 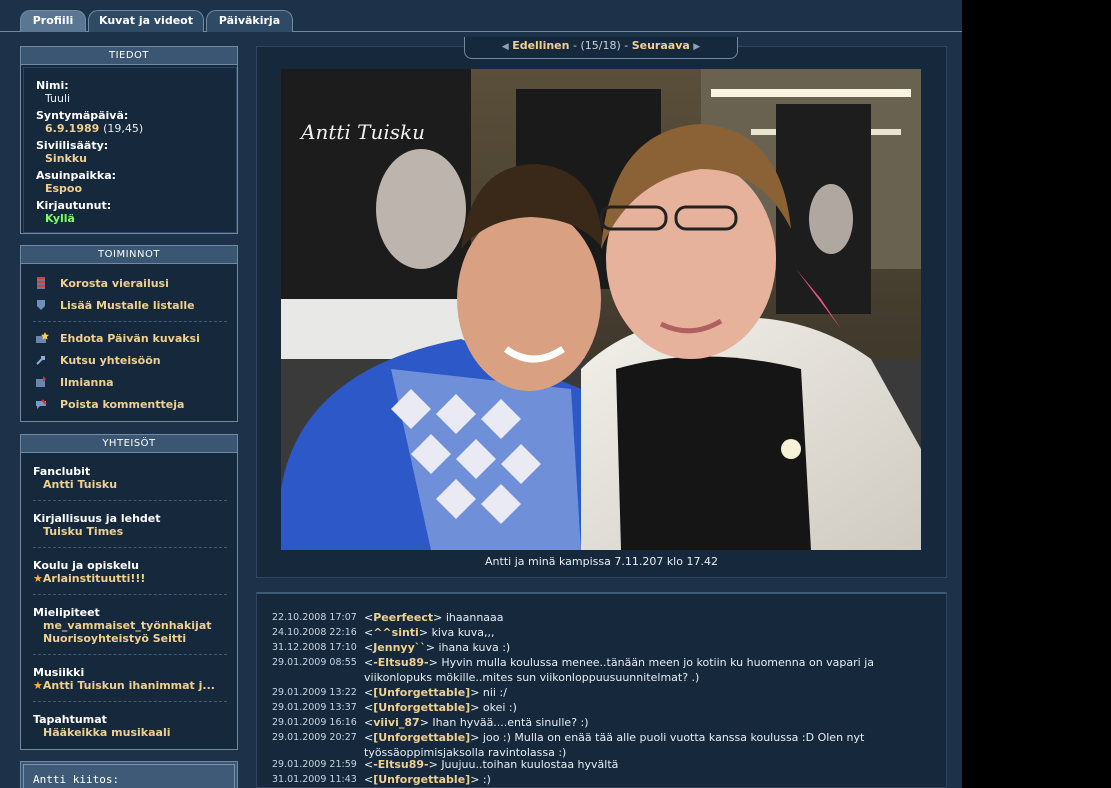 I want to click on action-label: Ehdota Päivän kuvaksi, so click(x=130, y=338).